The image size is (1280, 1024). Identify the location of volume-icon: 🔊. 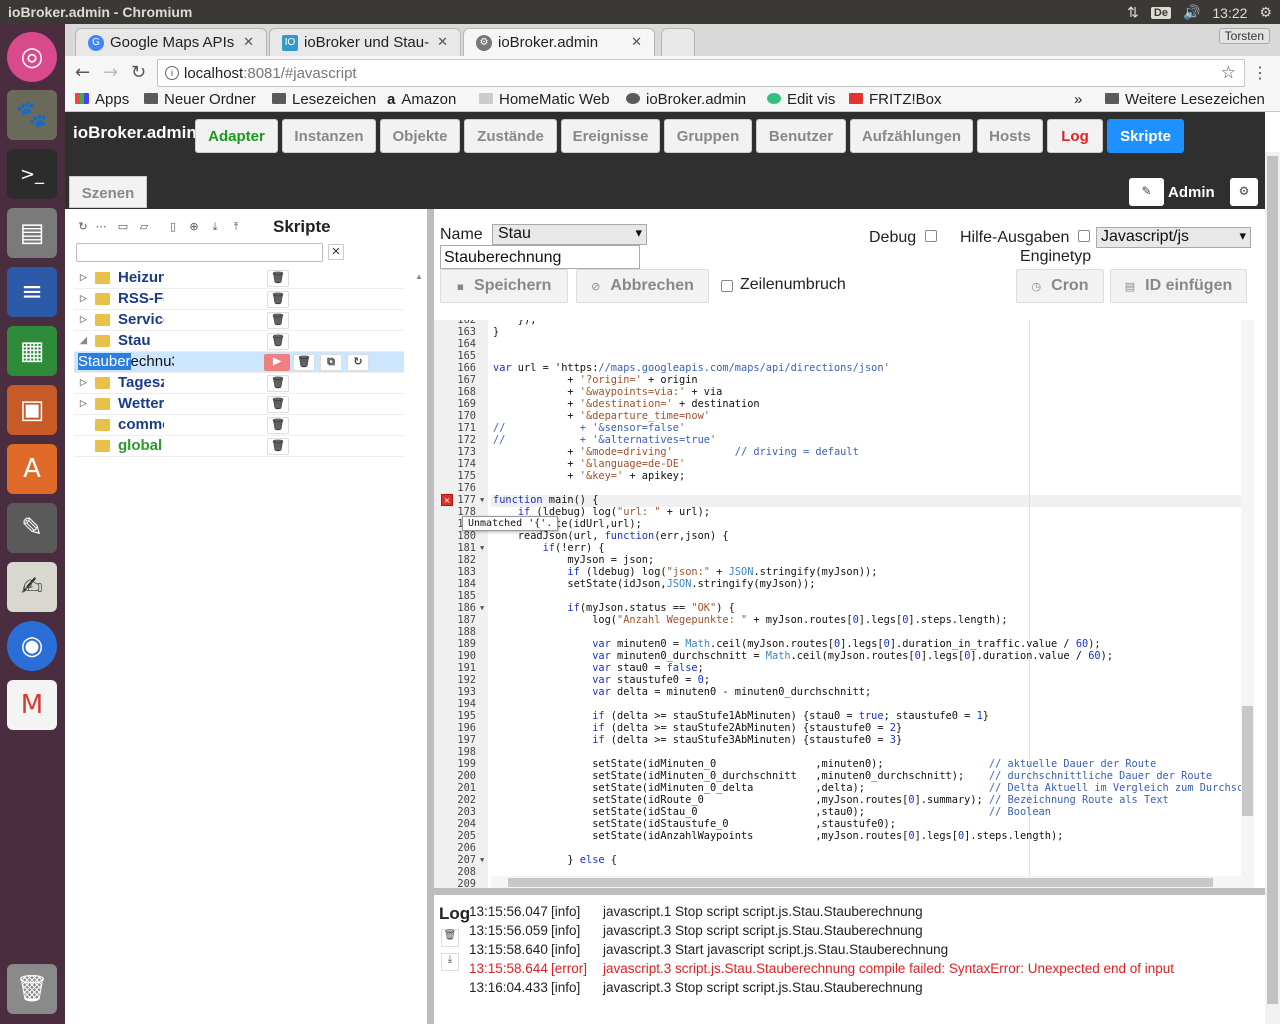
(1191, 12).